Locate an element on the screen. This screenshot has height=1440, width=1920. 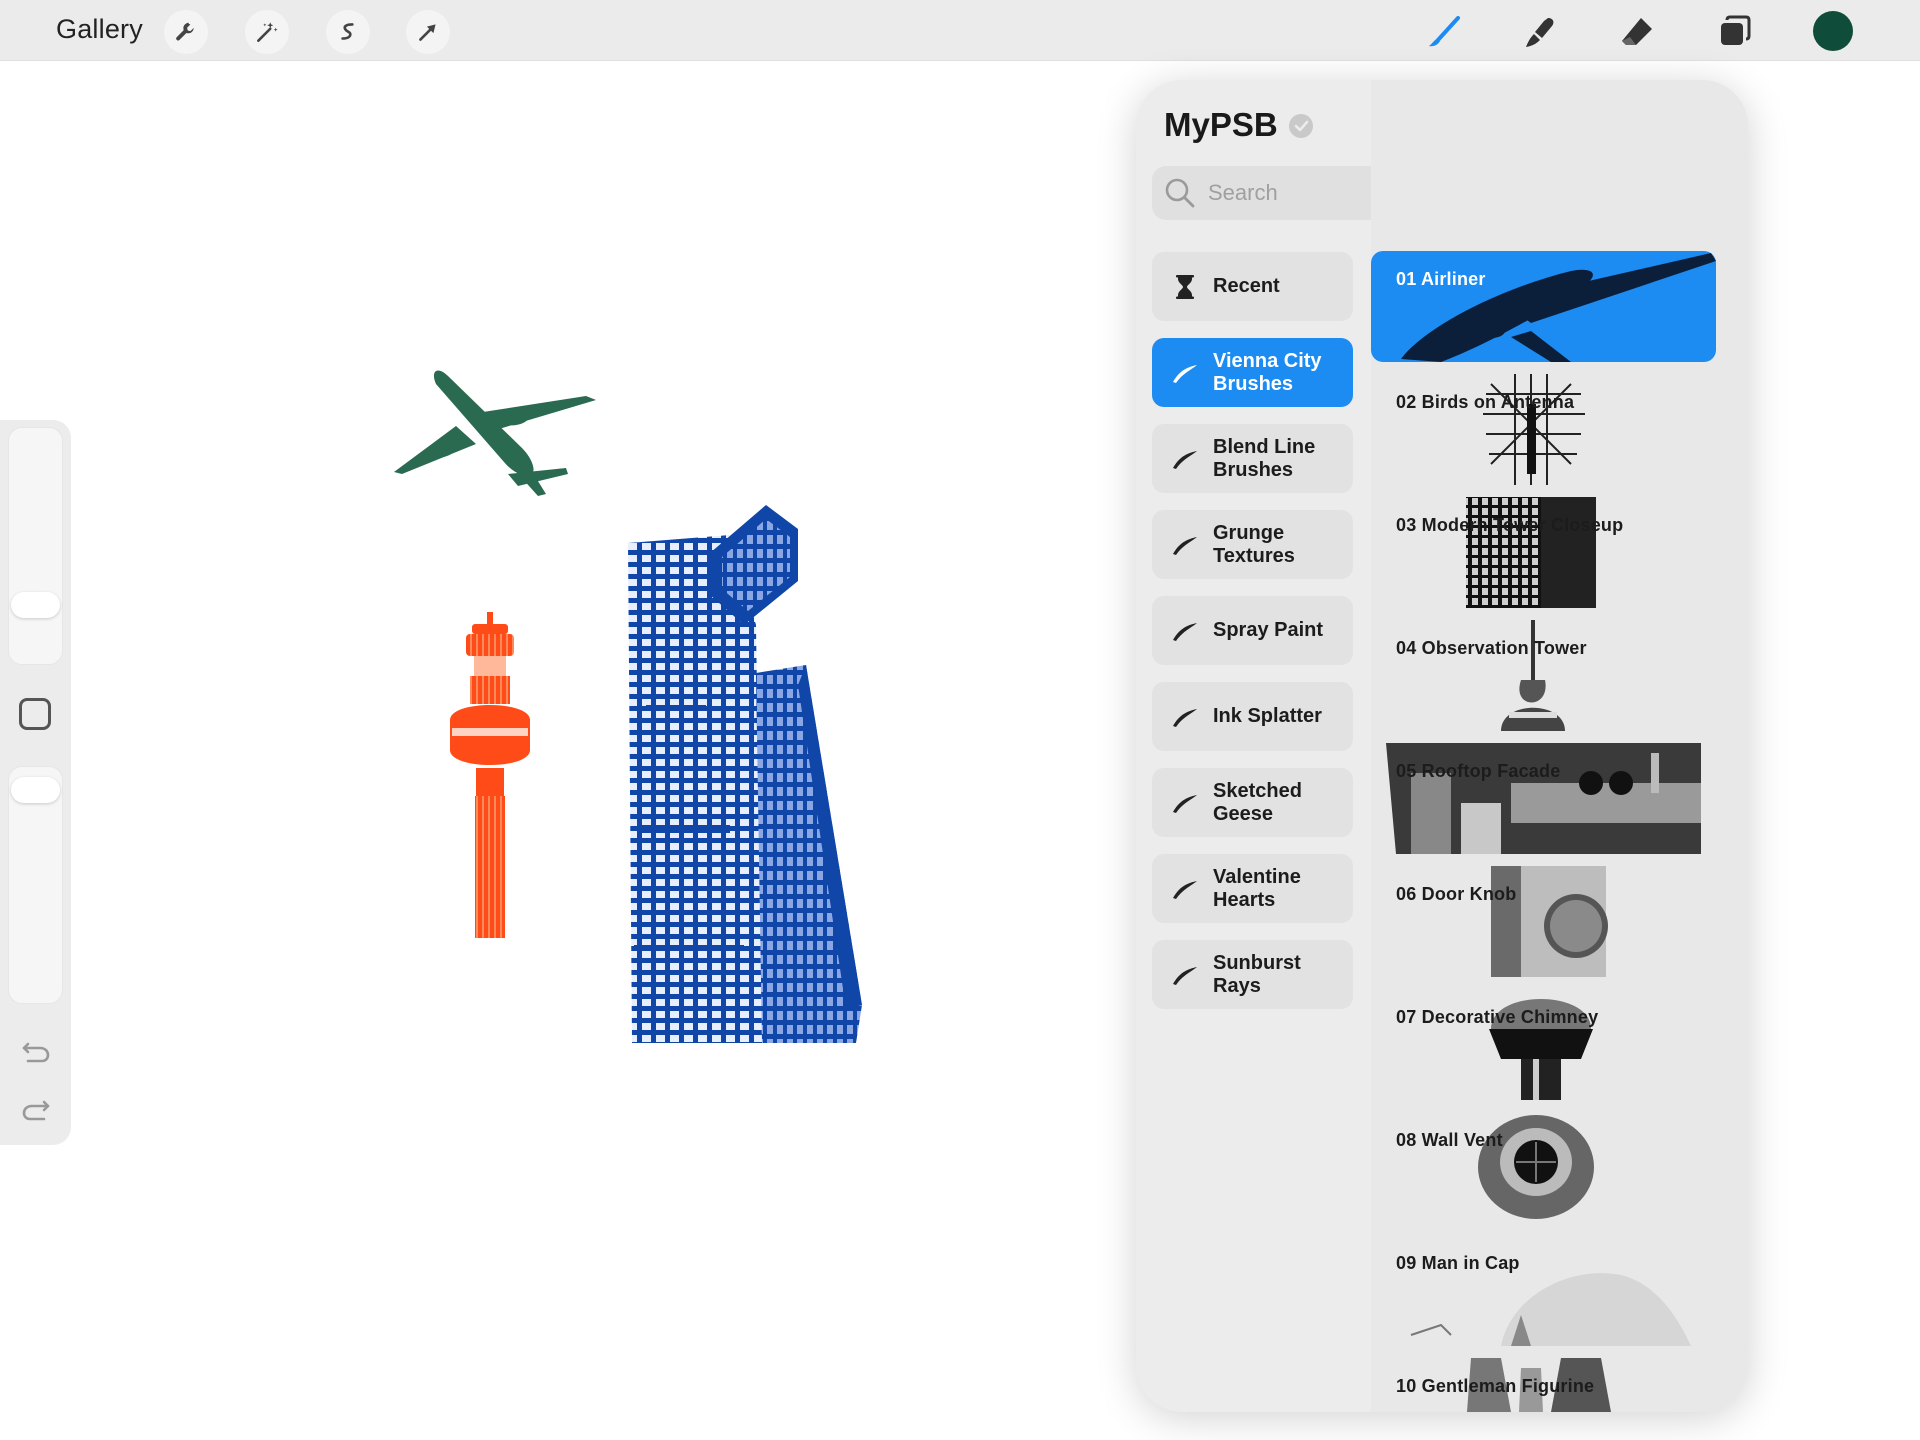
brush-label: 09 Man in Cap is located at coordinates (1458, 1263).